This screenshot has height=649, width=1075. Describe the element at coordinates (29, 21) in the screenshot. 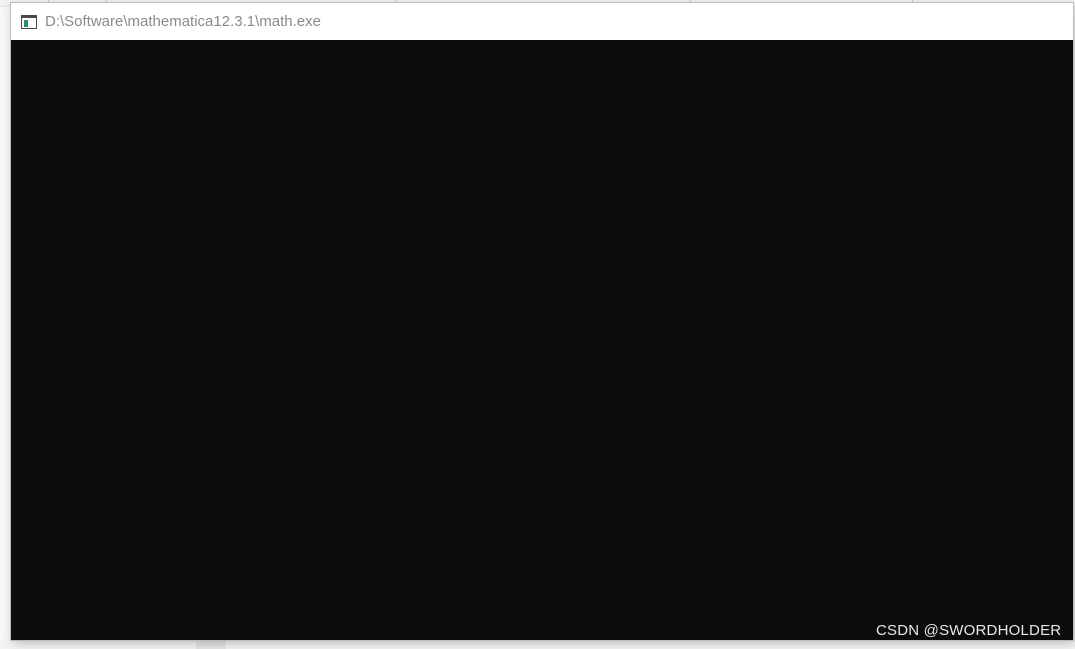

I see `console-window-icon` at that location.